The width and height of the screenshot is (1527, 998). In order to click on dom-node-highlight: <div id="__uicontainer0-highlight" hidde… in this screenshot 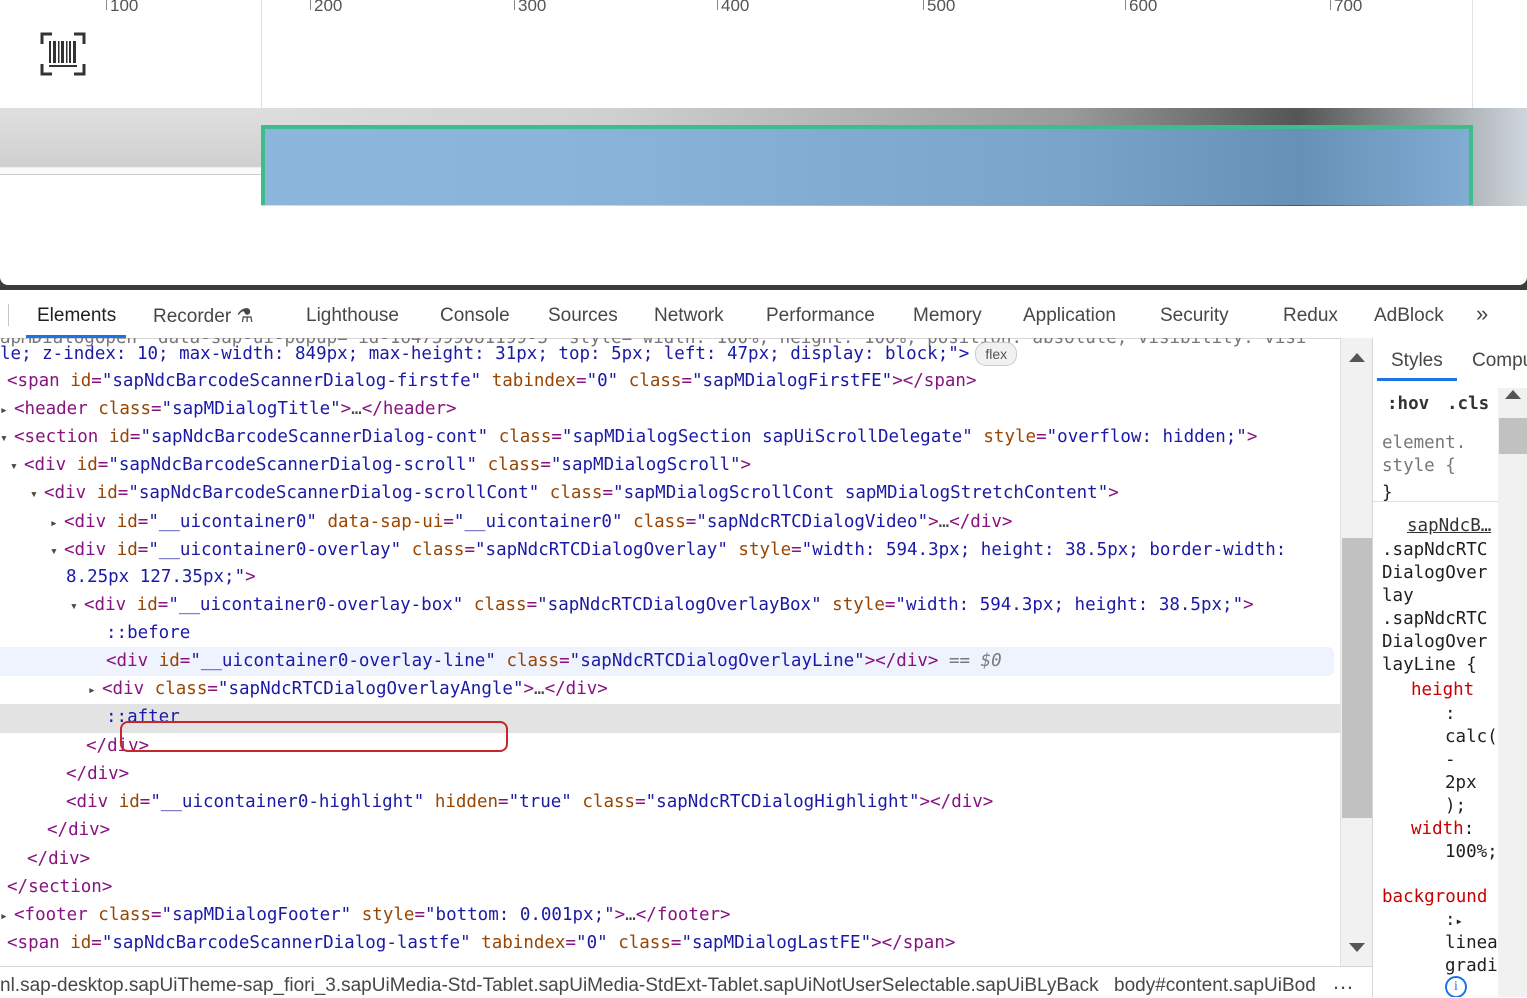, I will do `click(529, 802)`.